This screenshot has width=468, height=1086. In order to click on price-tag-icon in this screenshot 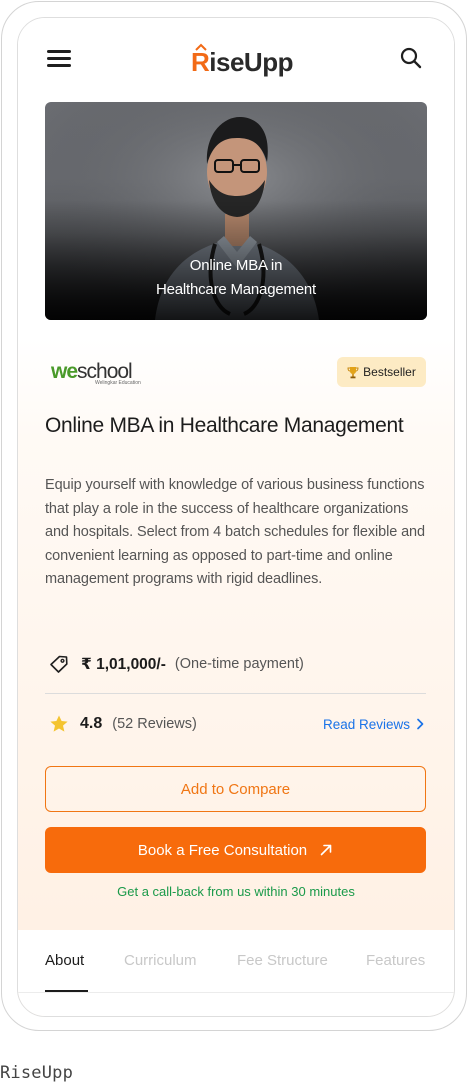, I will do `click(59, 664)`.